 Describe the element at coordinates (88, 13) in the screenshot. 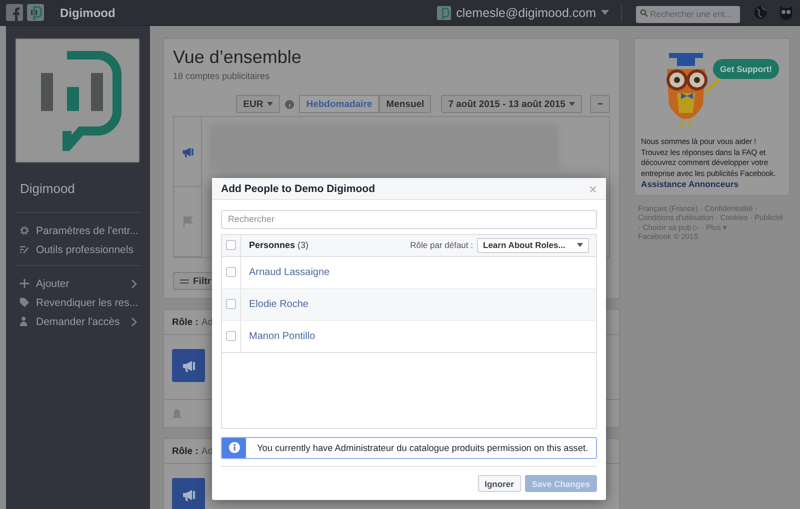

I see `page-name: Digimood` at that location.